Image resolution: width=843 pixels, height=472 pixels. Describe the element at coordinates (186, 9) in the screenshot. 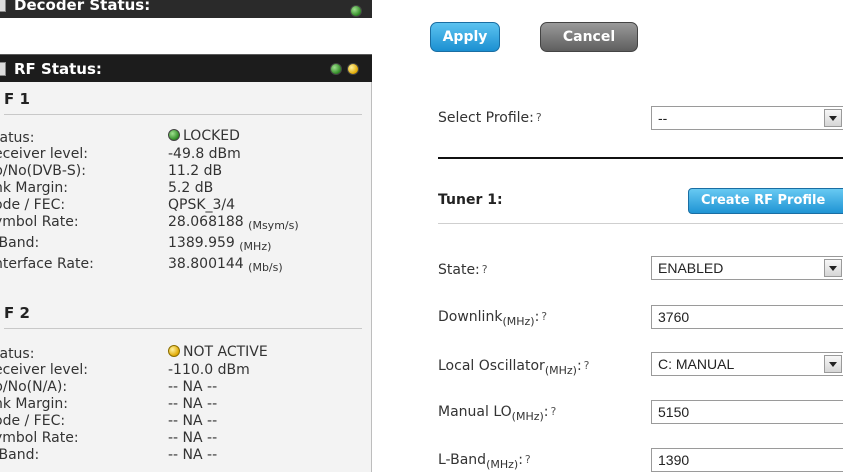

I see `decoder-status-header: Decoder Status:` at that location.